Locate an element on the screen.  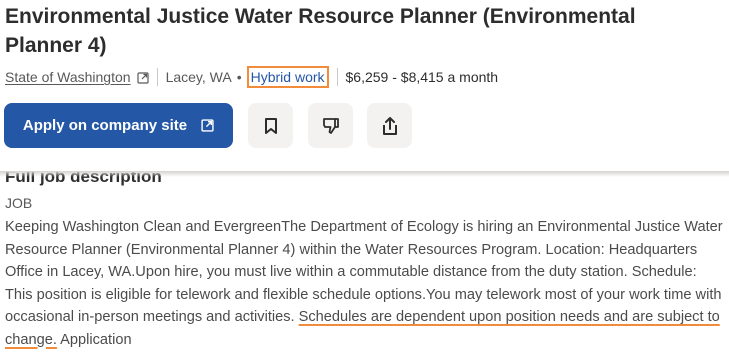
work-type-badge: Hybrid work is located at coordinates (287, 77).